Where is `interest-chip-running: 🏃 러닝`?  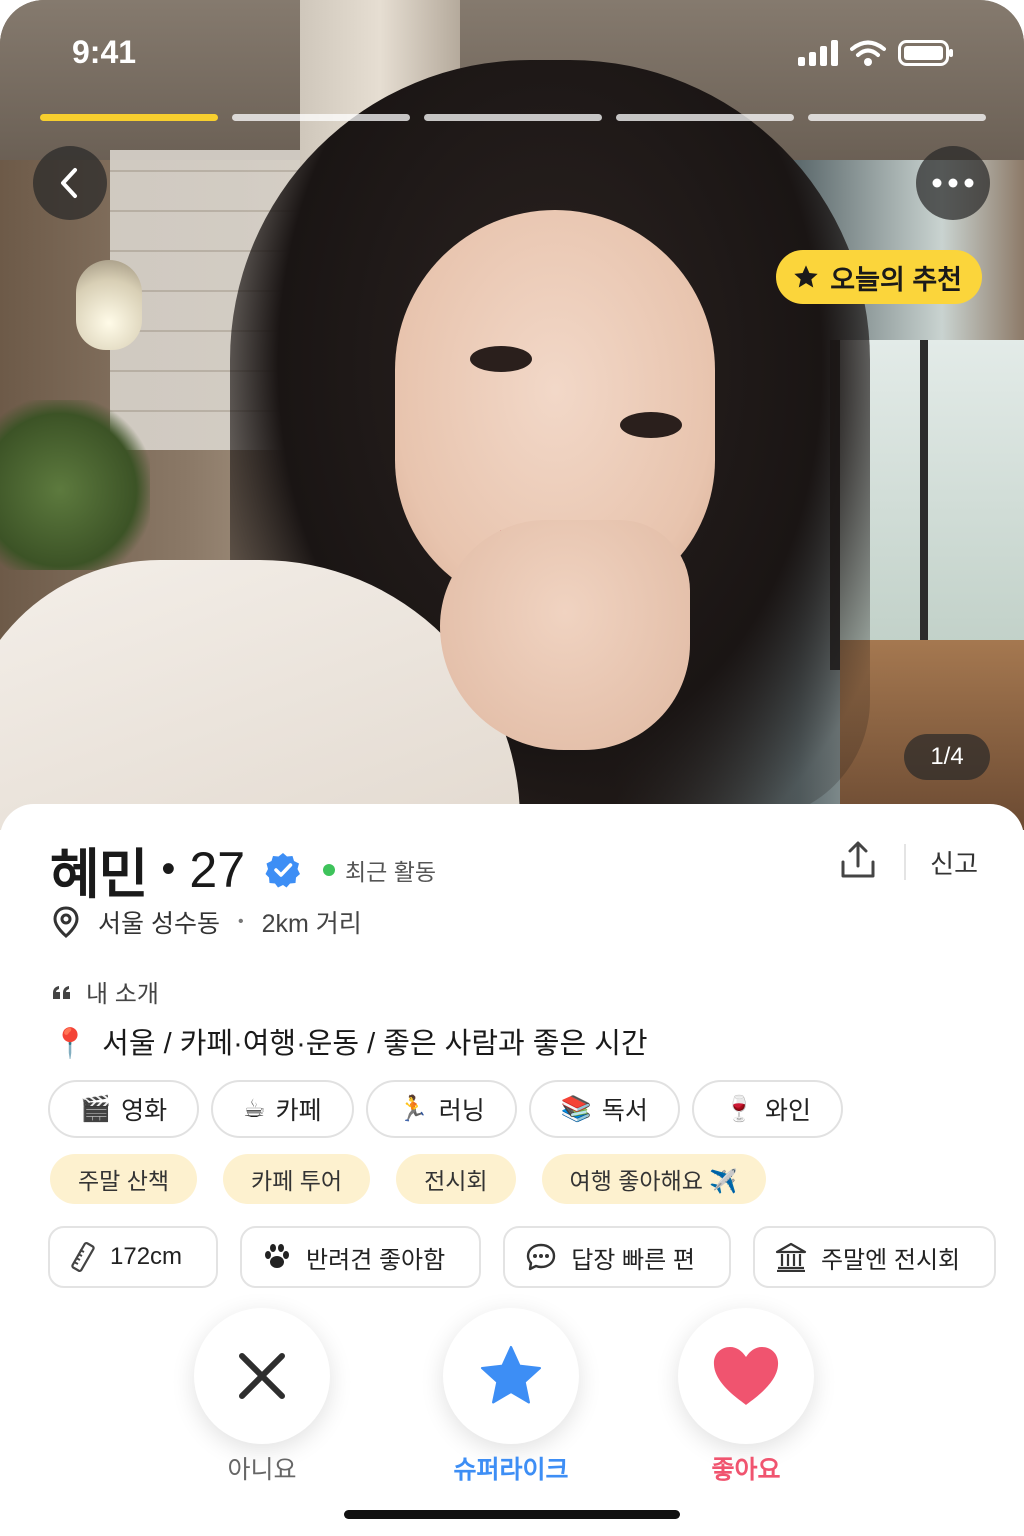
interest-chip-running: 🏃 러닝 is located at coordinates (441, 1109).